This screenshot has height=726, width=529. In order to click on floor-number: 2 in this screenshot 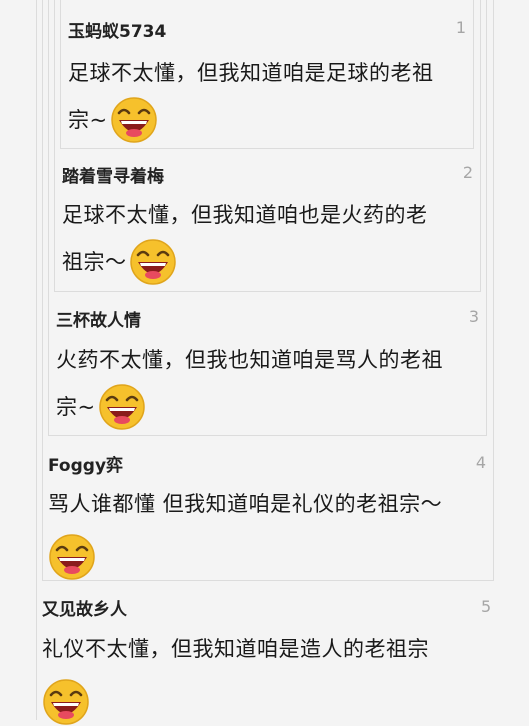, I will do `click(467, 172)`.